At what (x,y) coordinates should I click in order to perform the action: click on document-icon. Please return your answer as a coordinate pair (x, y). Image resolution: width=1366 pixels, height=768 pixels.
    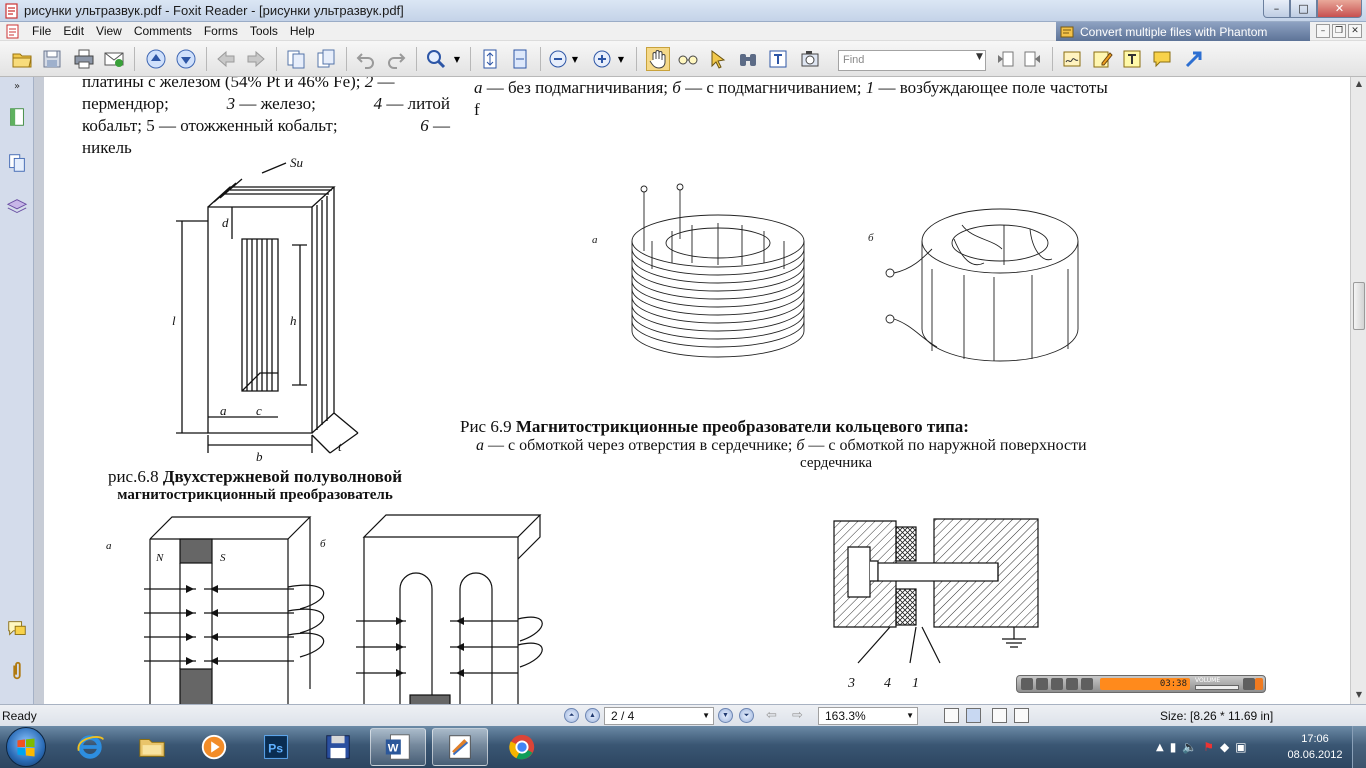
    Looking at the image, I should click on (13, 31).